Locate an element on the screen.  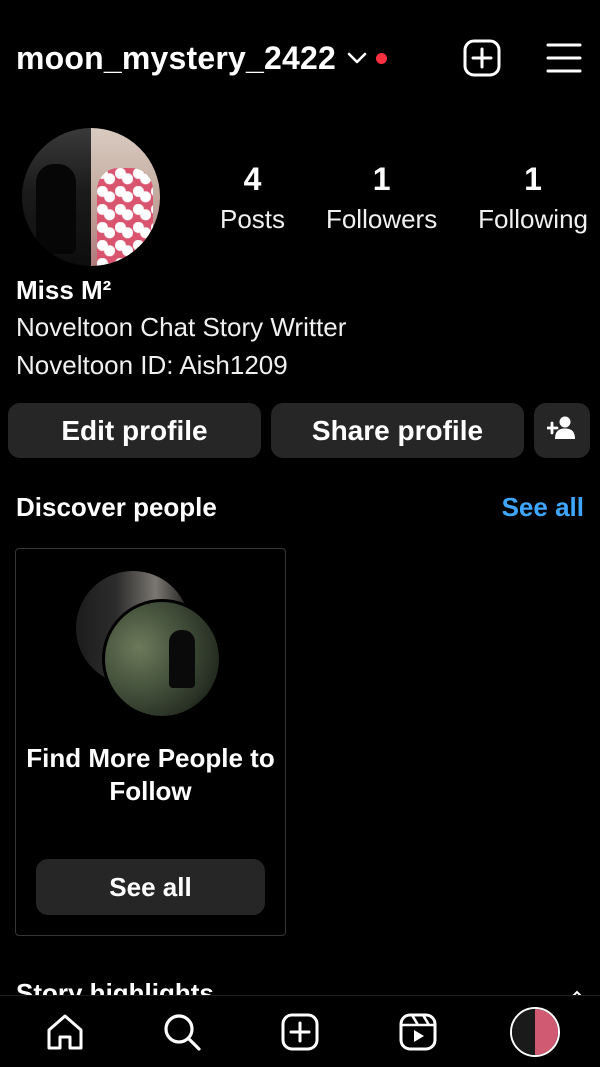
followers-stat: 1 Followers is located at coordinates (381, 197).